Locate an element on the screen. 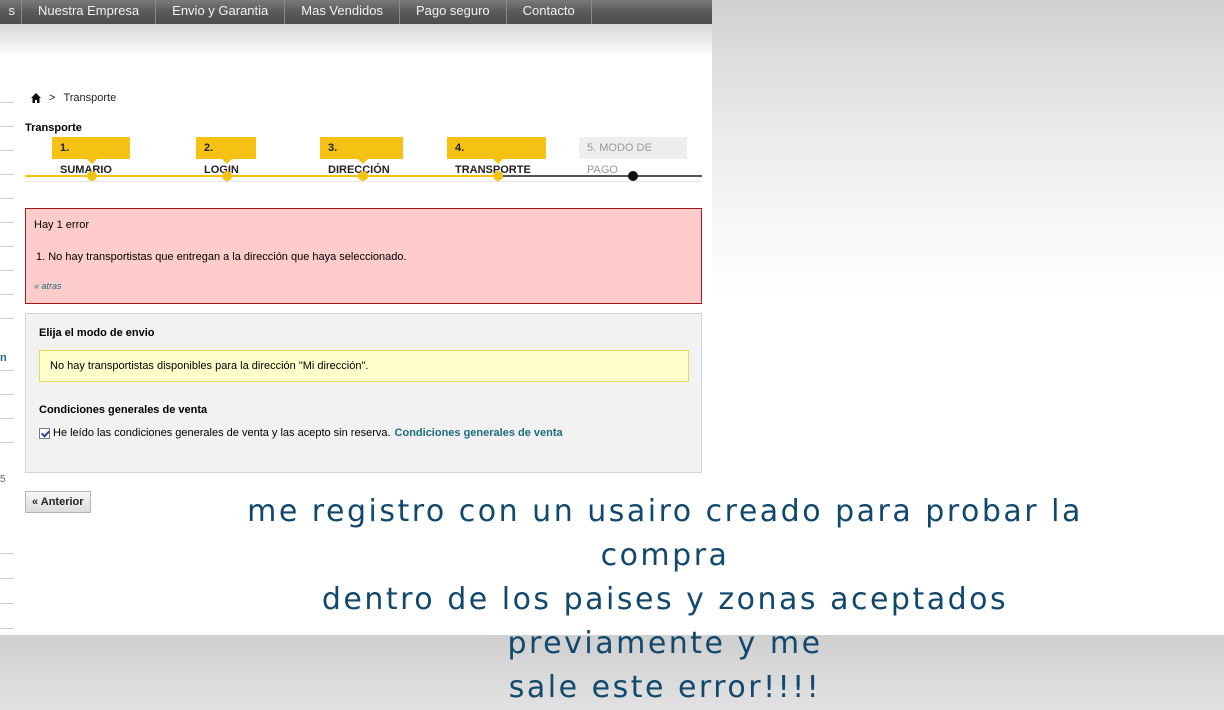 The image size is (1224, 710). previous-button: « Anterior is located at coordinates (58, 502).